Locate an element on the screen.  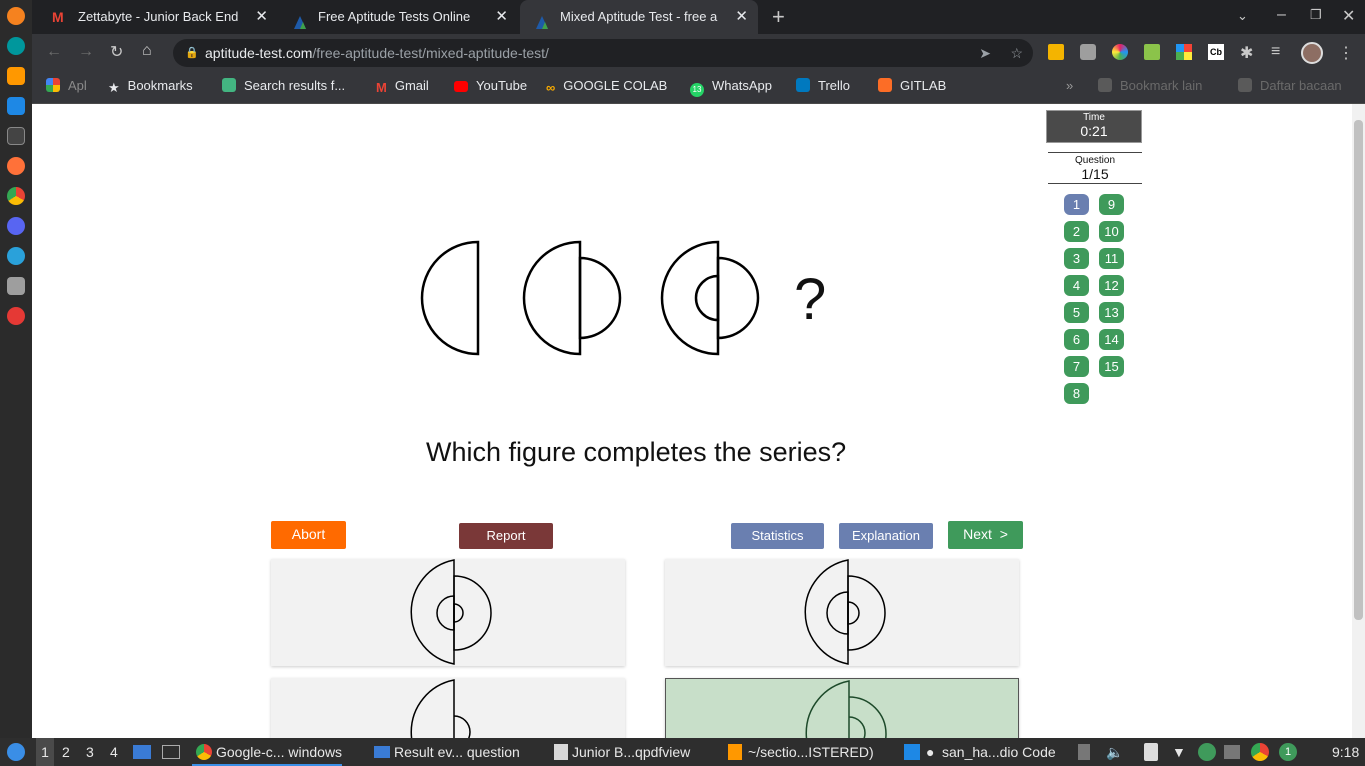
cb-extension-icon: Cb is located at coordinates (1216, 52).